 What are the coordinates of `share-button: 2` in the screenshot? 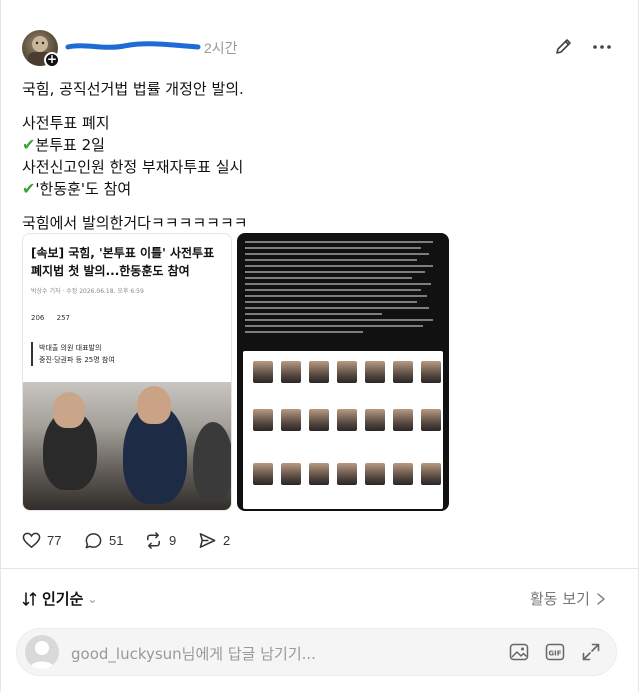 It's located at (214, 540).